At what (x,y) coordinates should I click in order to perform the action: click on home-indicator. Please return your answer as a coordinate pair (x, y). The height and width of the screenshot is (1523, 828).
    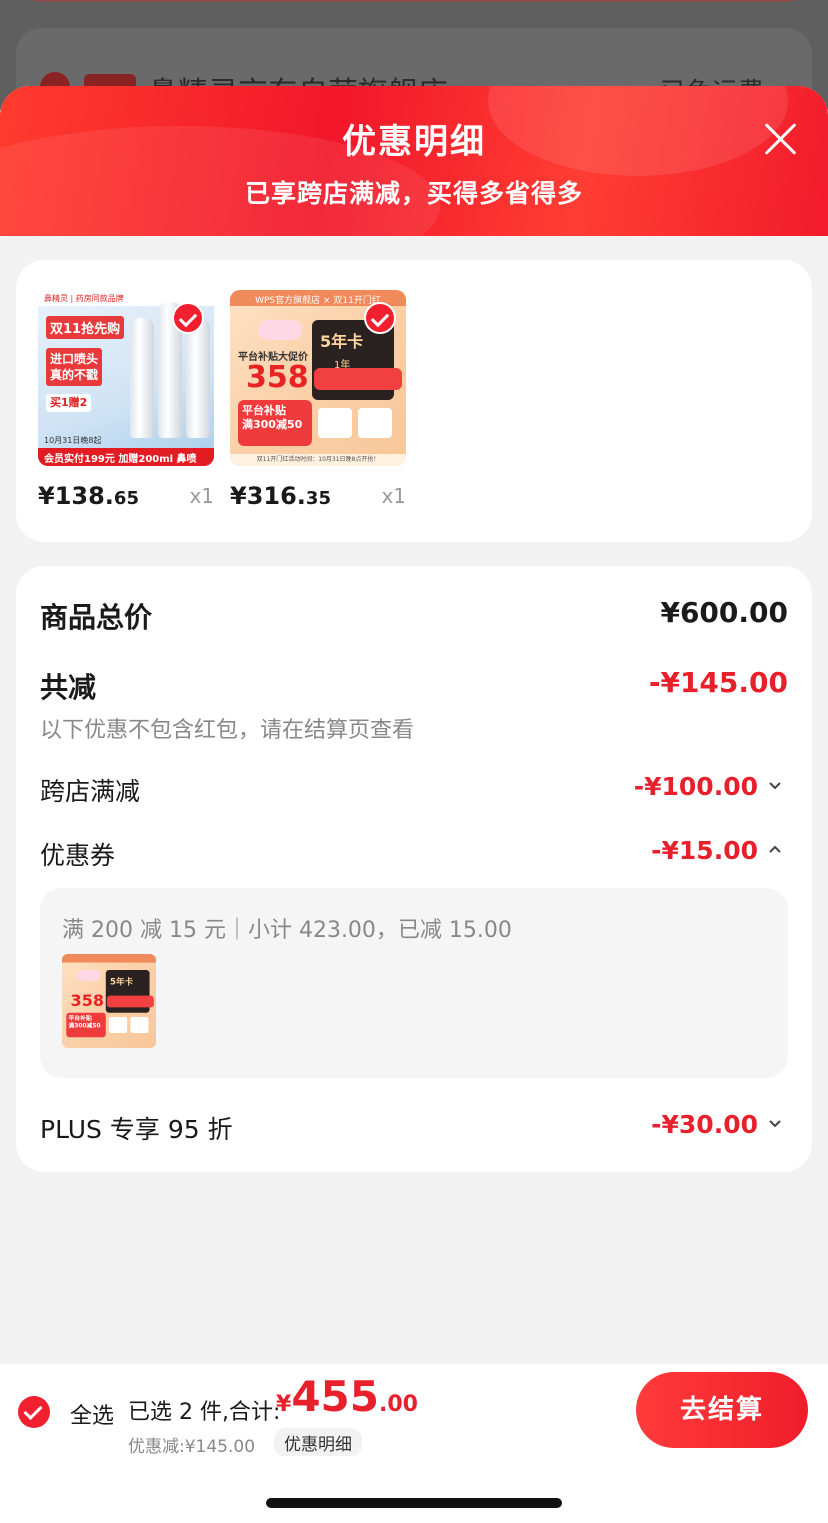
    Looking at the image, I should click on (414, 1503).